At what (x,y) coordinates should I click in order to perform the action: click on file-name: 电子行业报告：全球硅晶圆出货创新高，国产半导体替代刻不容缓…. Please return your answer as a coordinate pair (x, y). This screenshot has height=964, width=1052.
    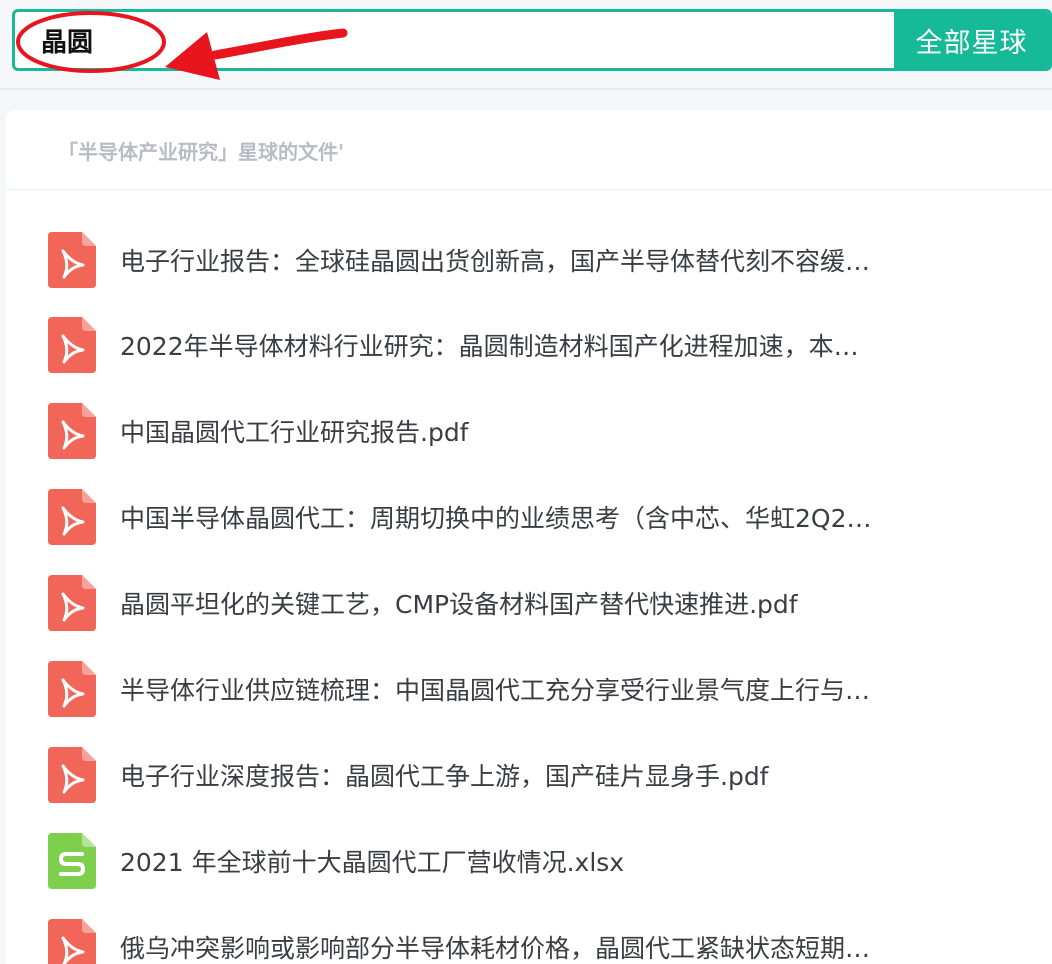
    Looking at the image, I should click on (495, 261).